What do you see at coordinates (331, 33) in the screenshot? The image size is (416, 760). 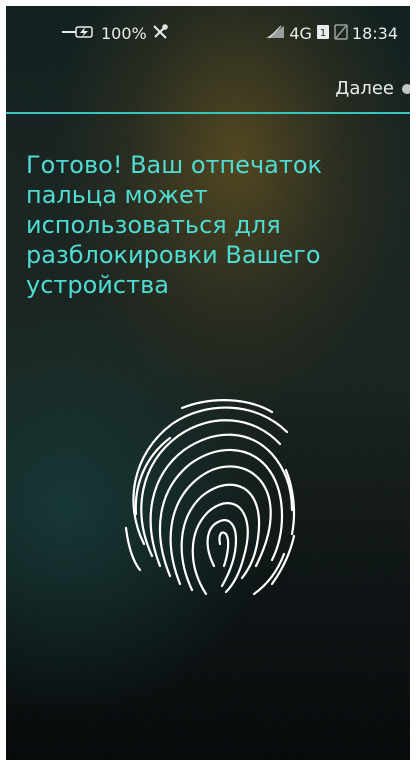 I see `status-right: 4G 1 18:34` at bounding box center [331, 33].